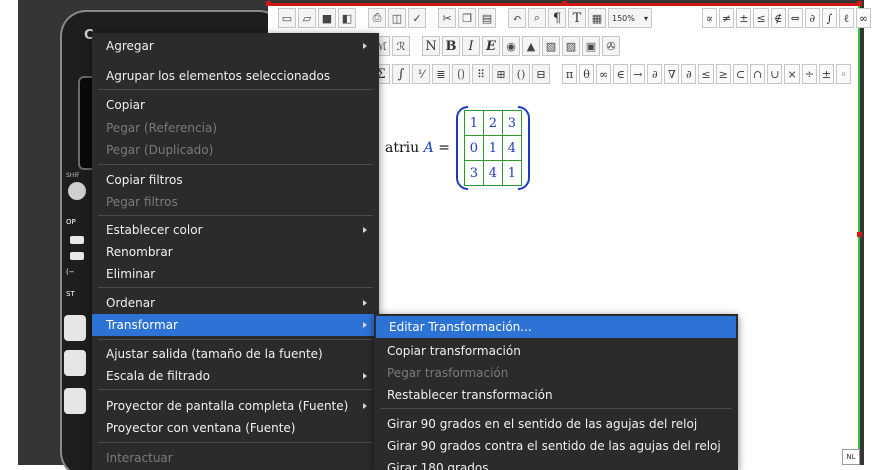  What do you see at coordinates (235, 354) in the screenshot?
I see `menu-item-fit-output: Ajustar salida (tamaño de la fuente)` at bounding box center [235, 354].